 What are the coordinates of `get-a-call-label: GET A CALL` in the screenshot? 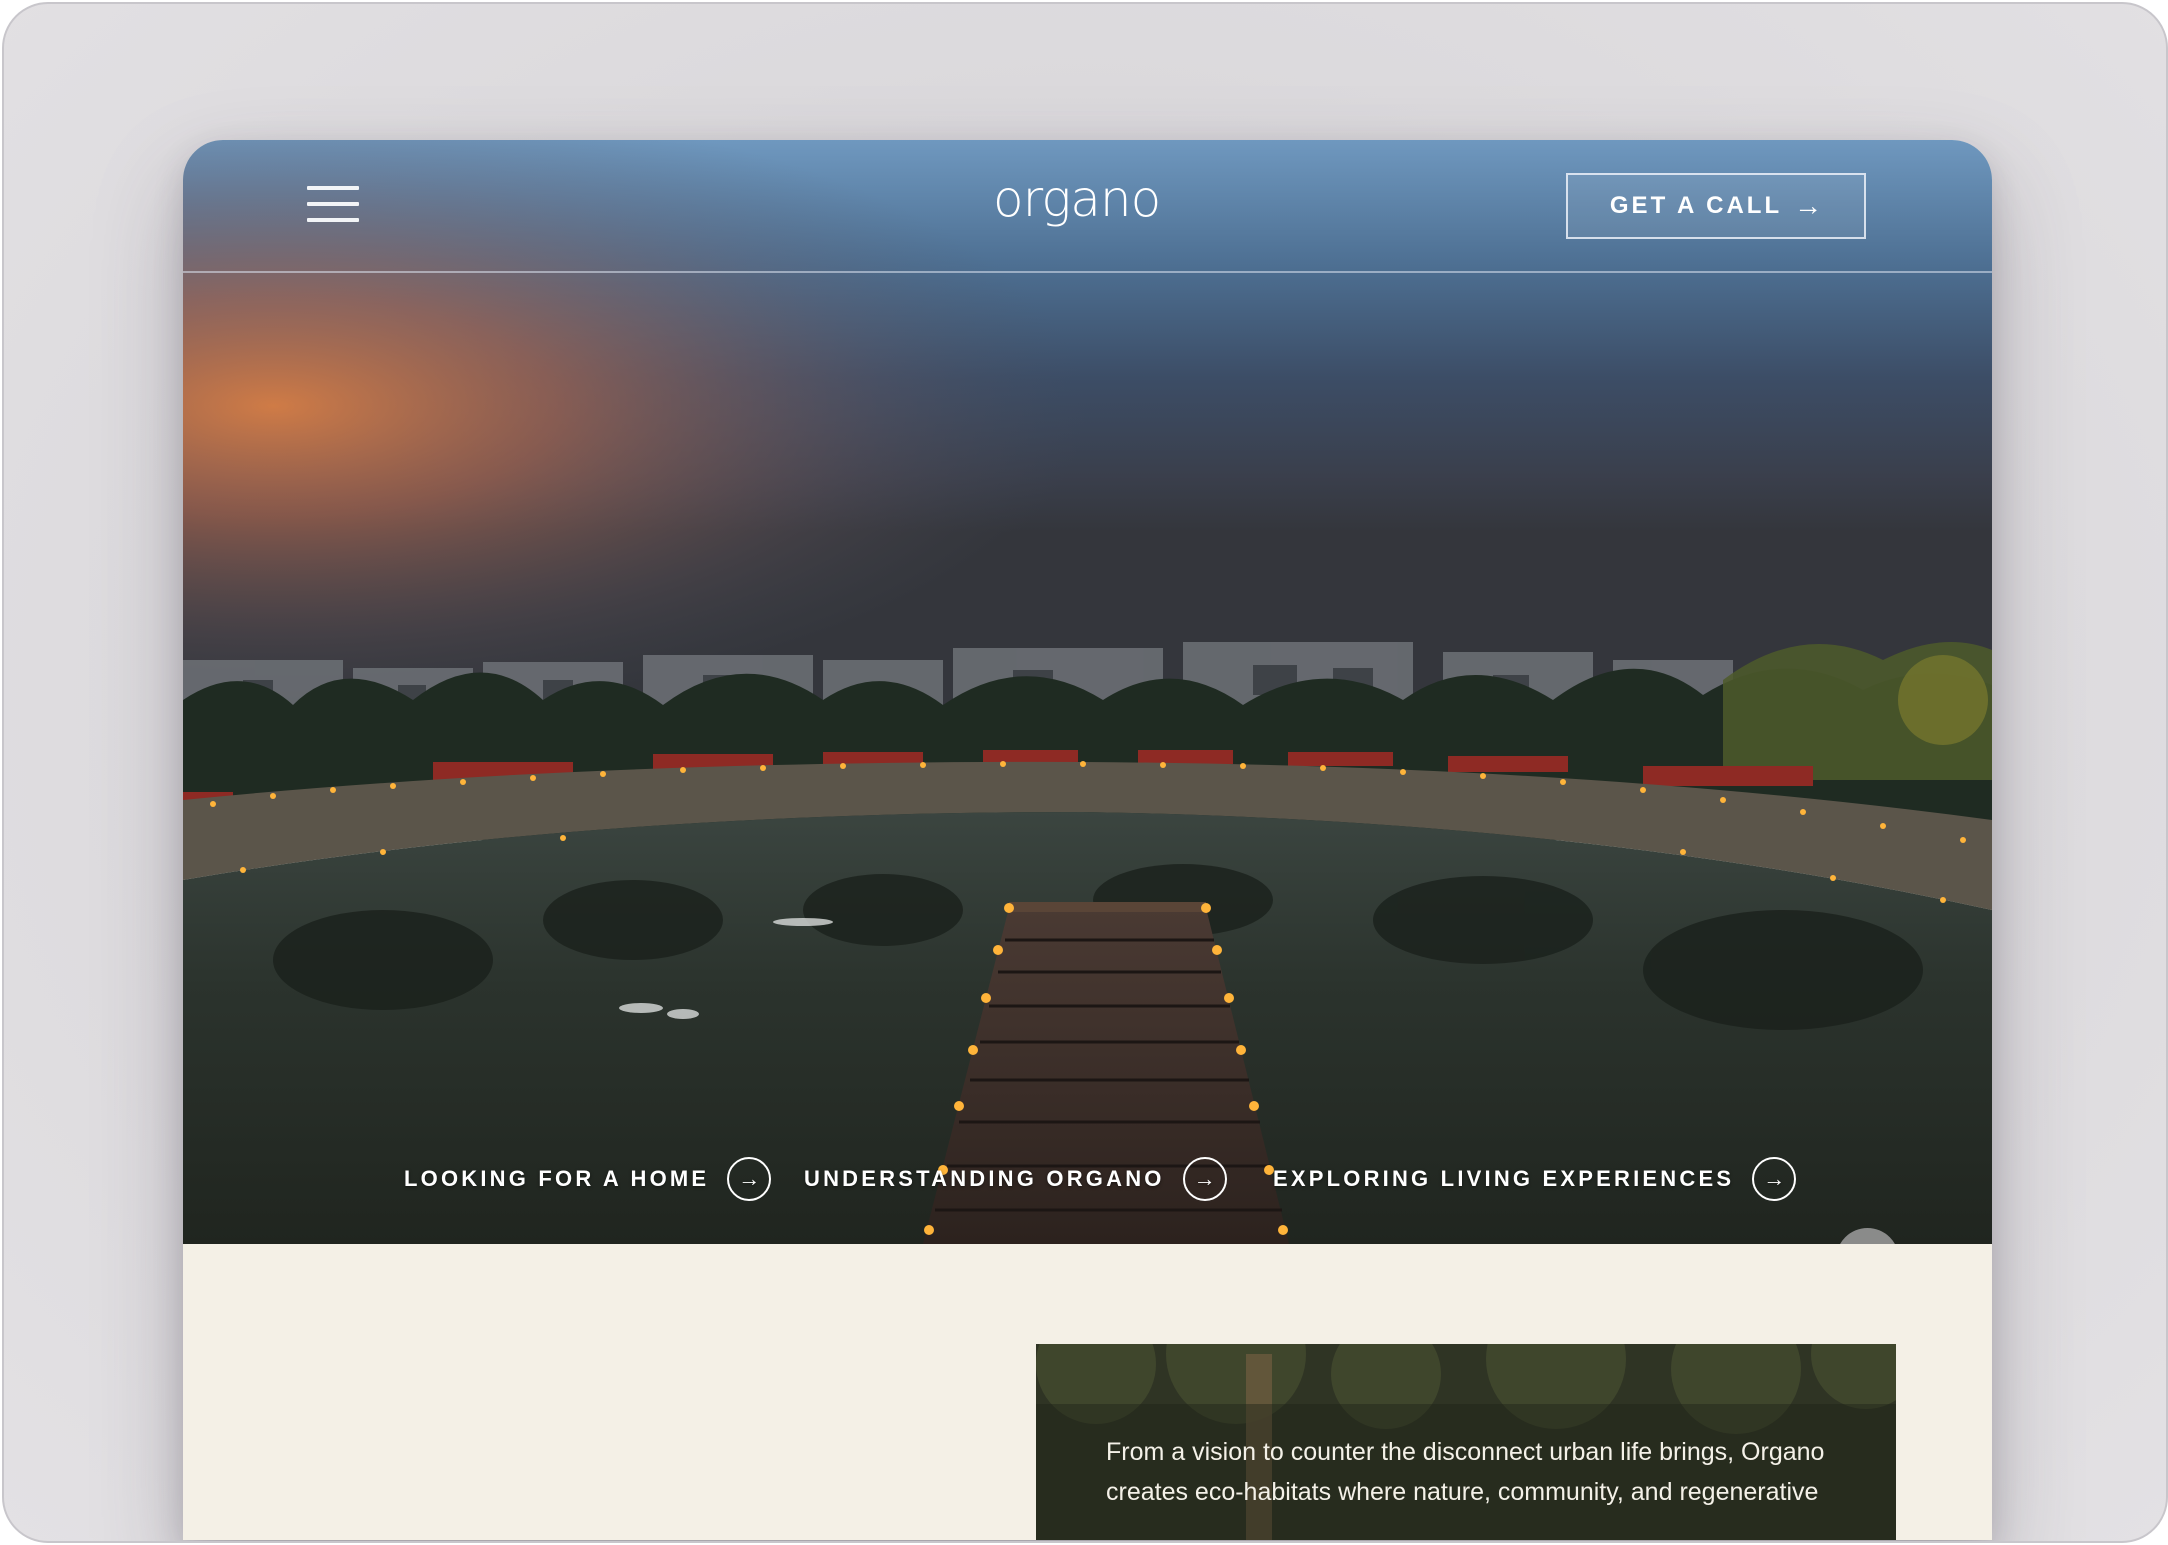 It's located at (1696, 205).